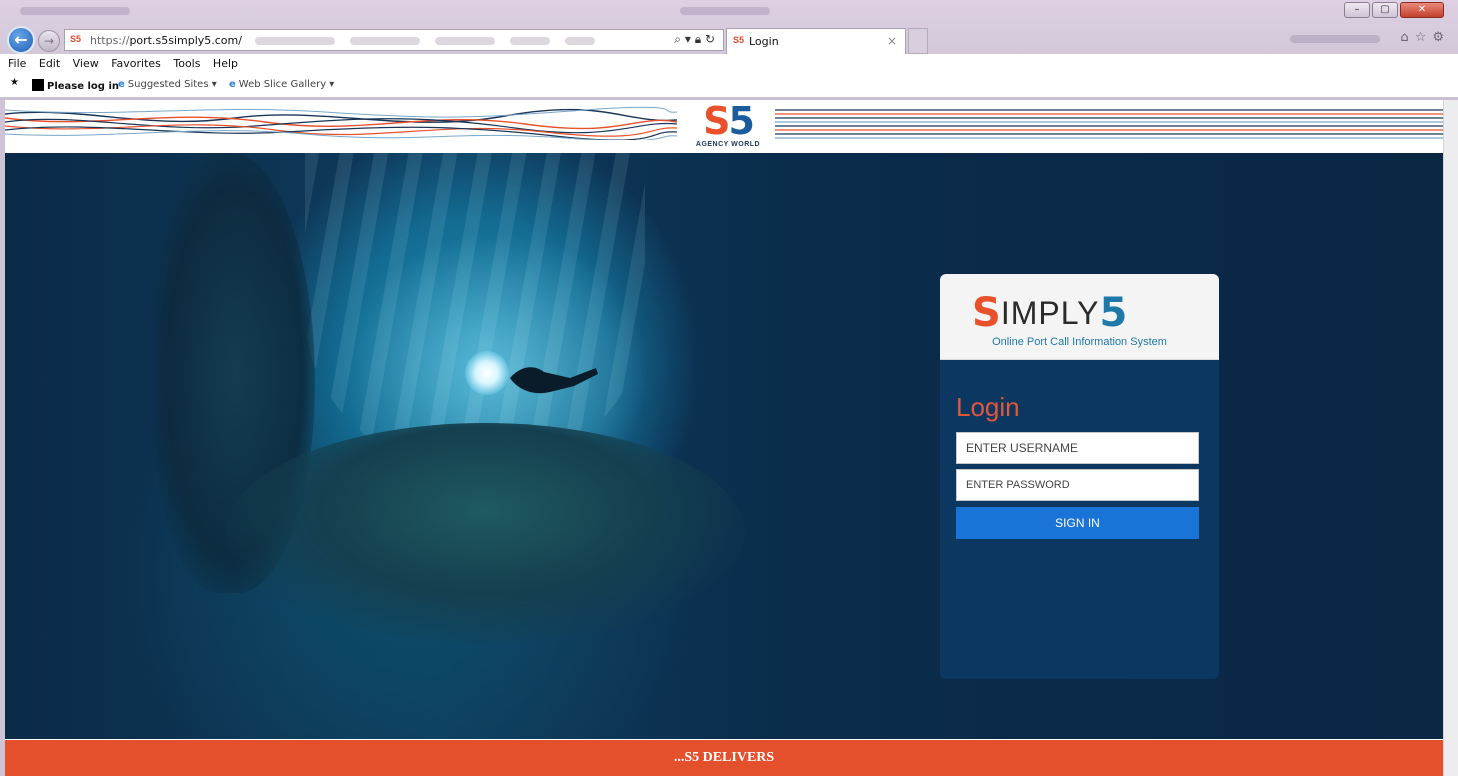 The width and height of the screenshot is (1458, 776). What do you see at coordinates (1385, 10) in the screenshot?
I see `maximize-button: ▢` at bounding box center [1385, 10].